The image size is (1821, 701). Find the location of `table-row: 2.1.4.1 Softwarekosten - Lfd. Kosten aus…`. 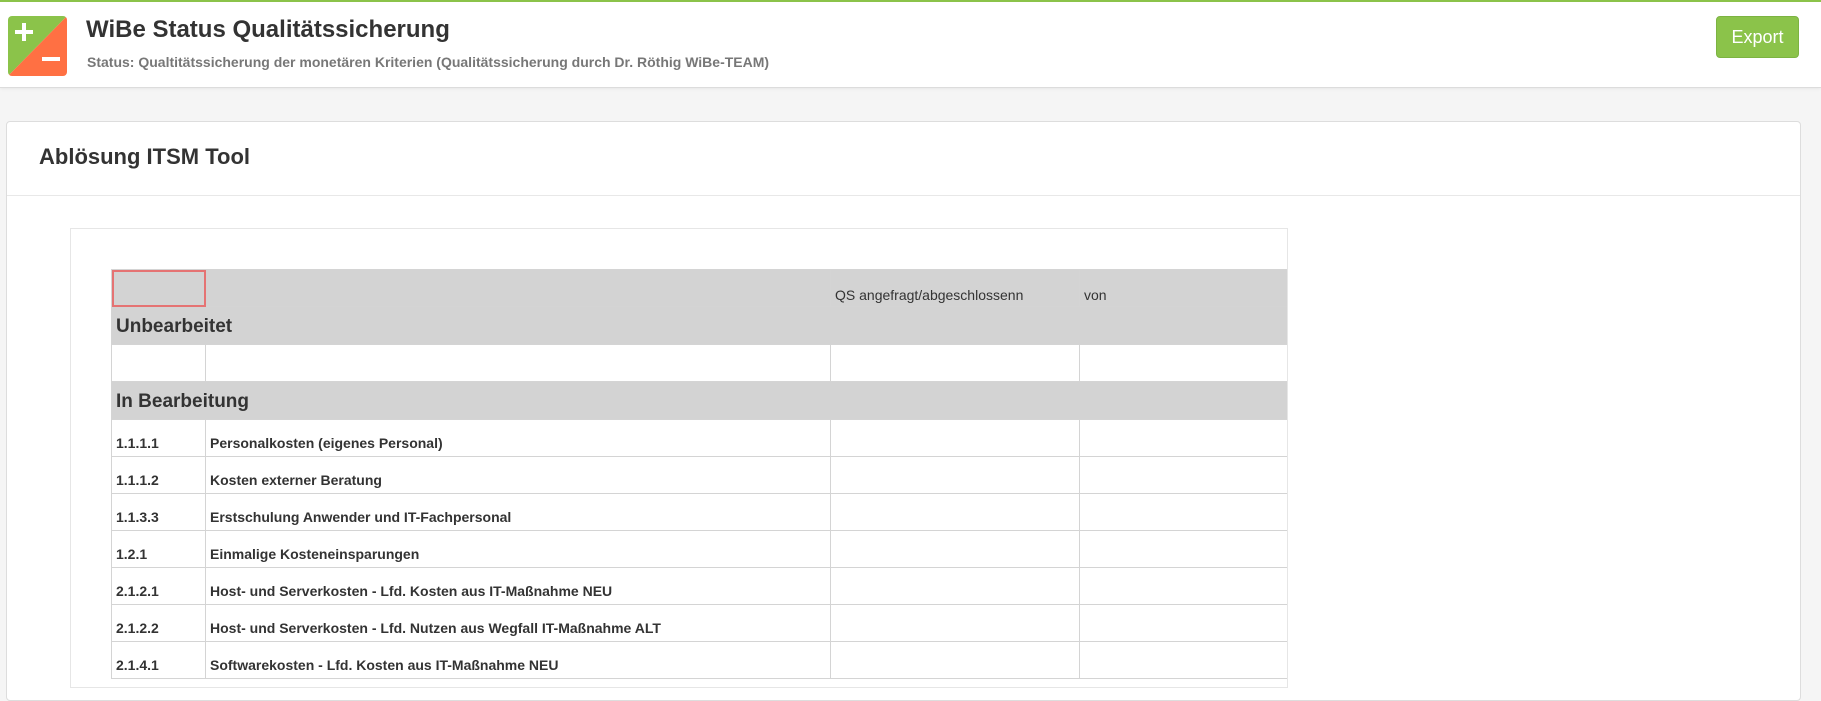

table-row: 2.1.4.1 Softwarekosten - Lfd. Kosten aus… is located at coordinates (699, 660).